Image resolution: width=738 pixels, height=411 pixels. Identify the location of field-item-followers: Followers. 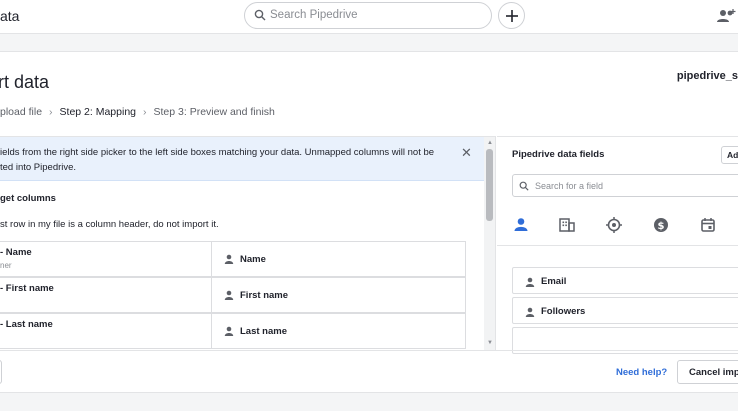
(625, 310).